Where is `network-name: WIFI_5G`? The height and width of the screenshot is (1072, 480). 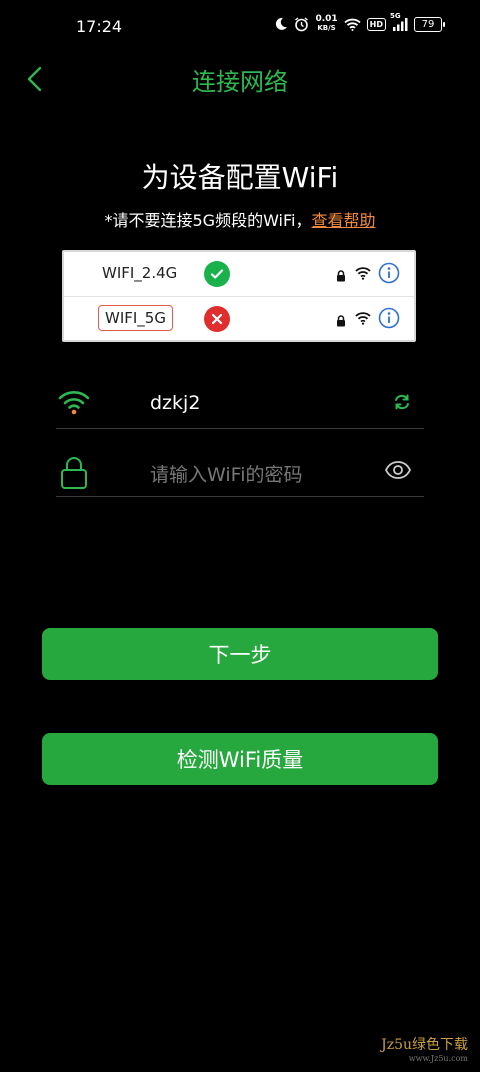
network-name: WIFI_5G is located at coordinates (135, 318).